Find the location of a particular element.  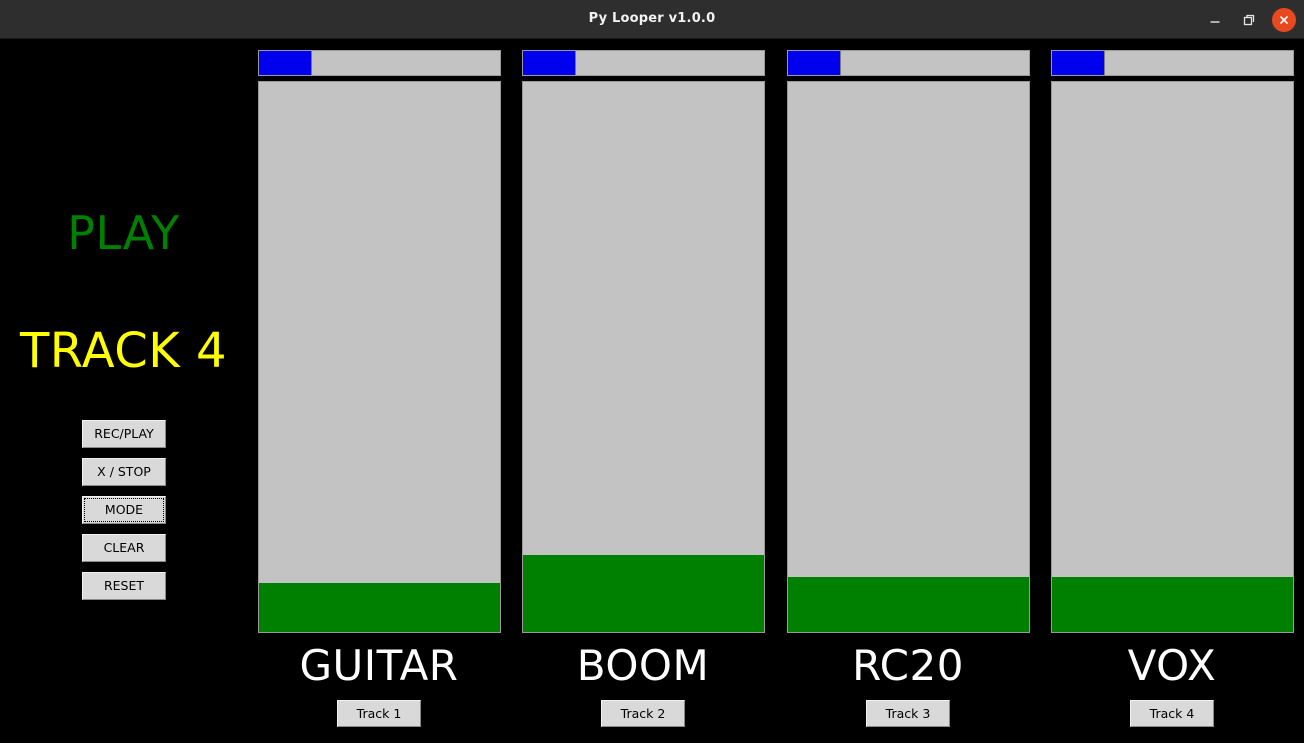

window-controls is located at coordinates (1250, 19).